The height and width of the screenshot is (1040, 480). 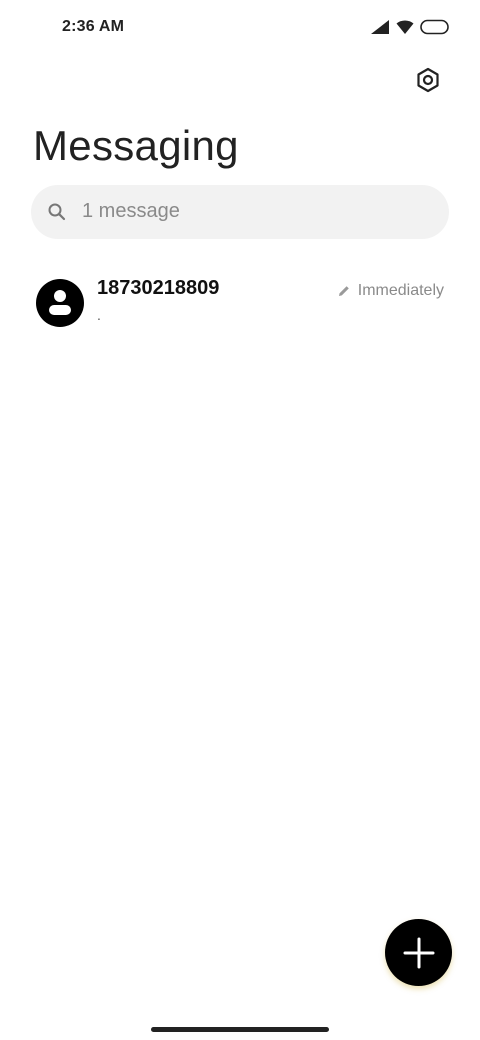 I want to click on search-input: 1 message, so click(x=240, y=212).